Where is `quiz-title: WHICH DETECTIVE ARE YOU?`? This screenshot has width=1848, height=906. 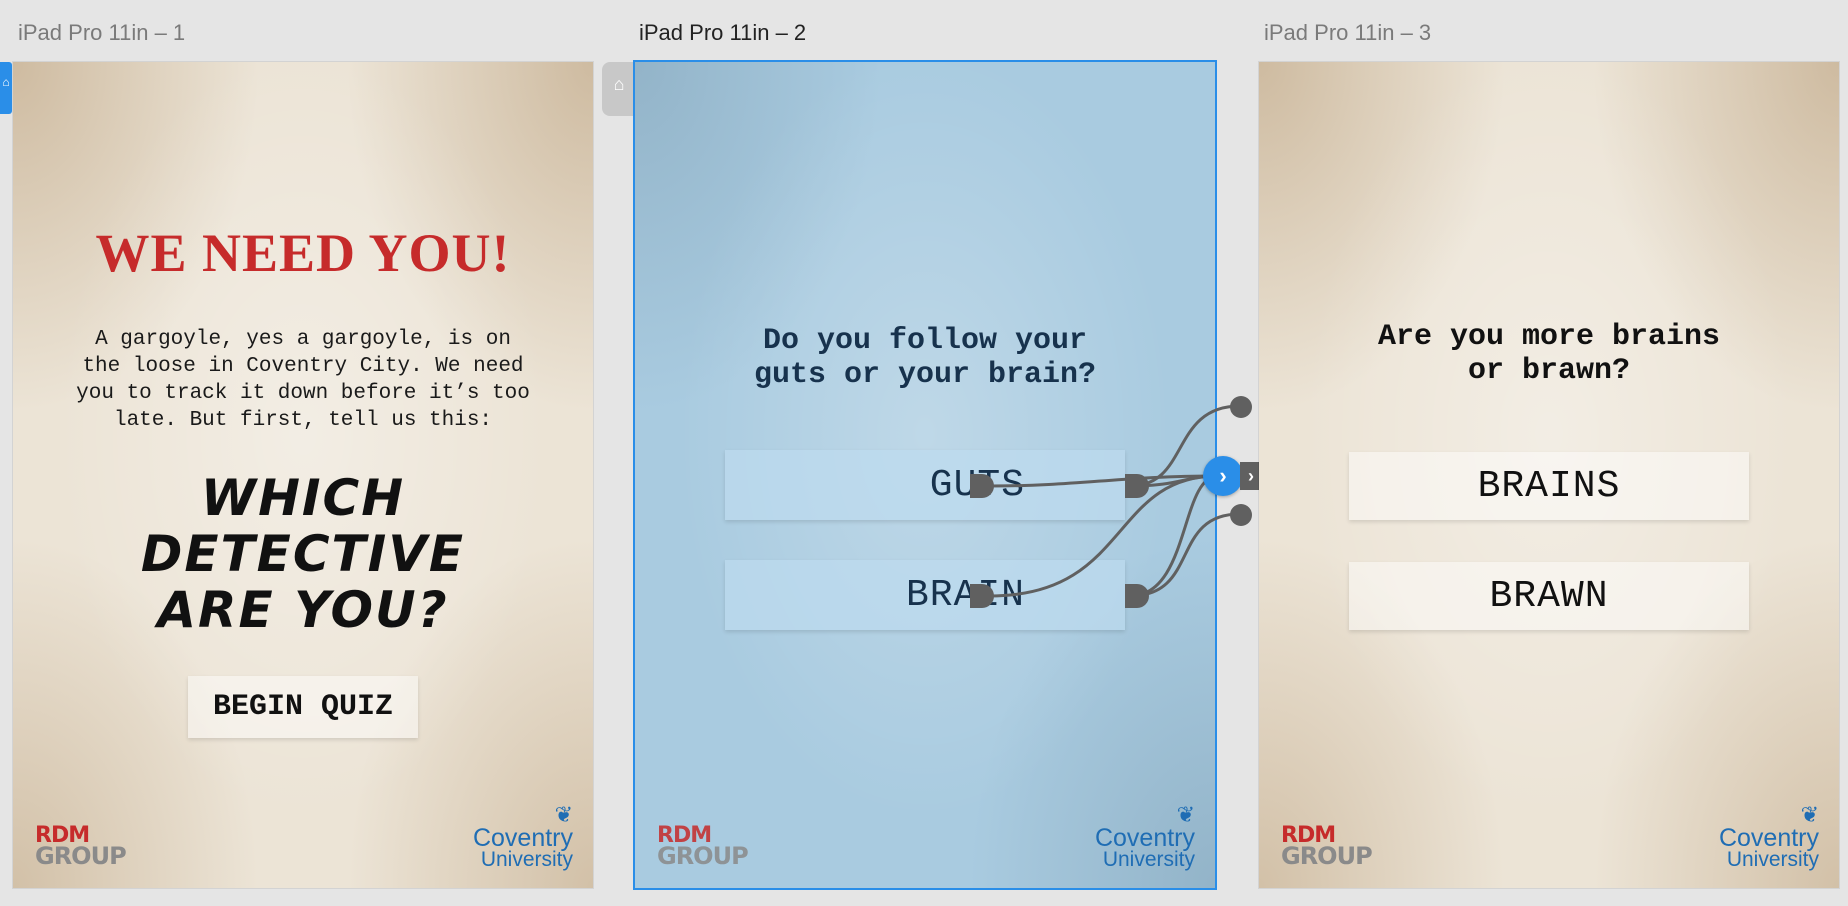
quiz-title: WHICH DETECTIVE ARE YOU? is located at coordinates (303, 554).